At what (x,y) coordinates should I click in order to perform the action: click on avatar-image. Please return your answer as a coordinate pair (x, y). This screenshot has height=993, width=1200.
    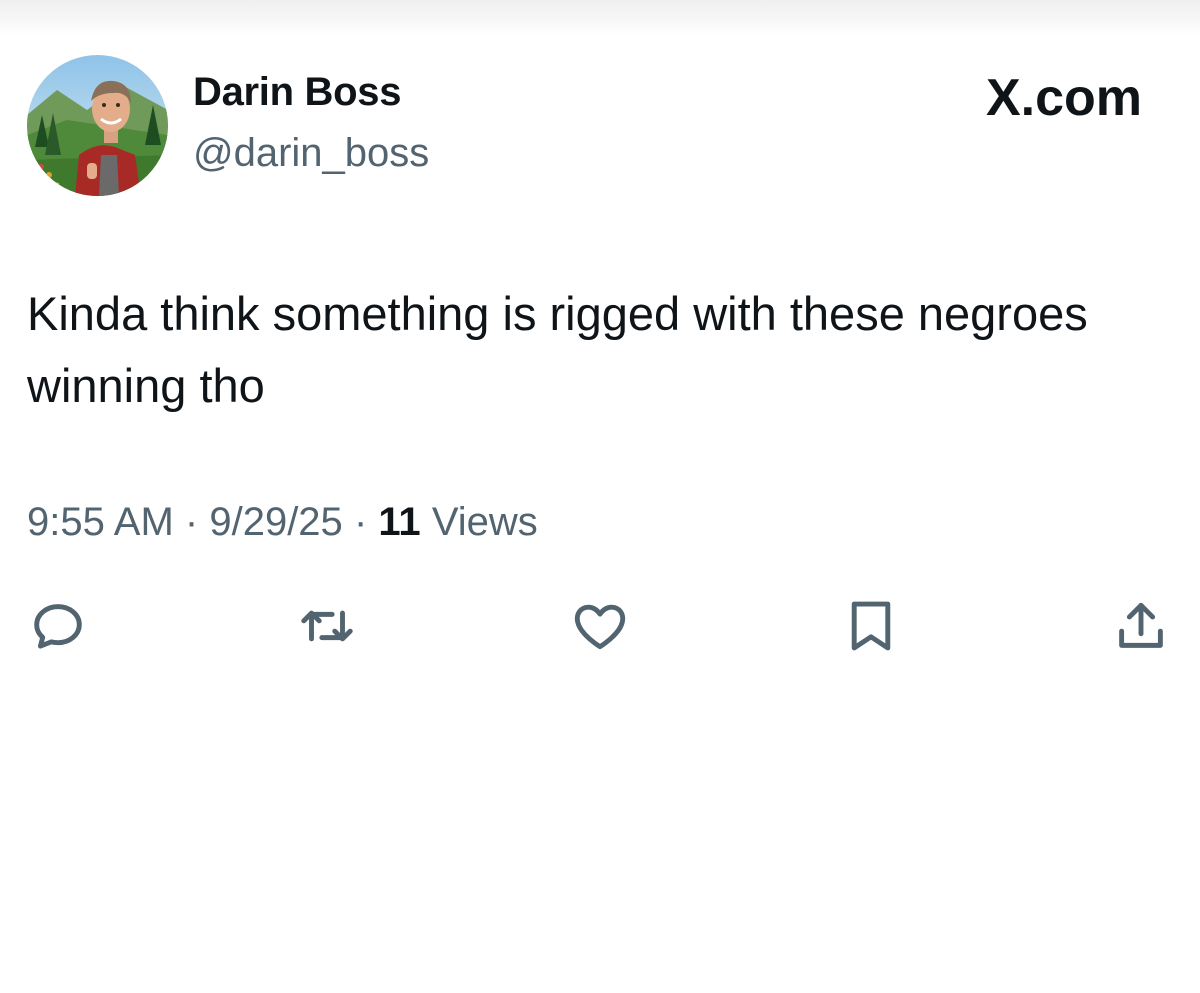
    Looking at the image, I should click on (97, 125).